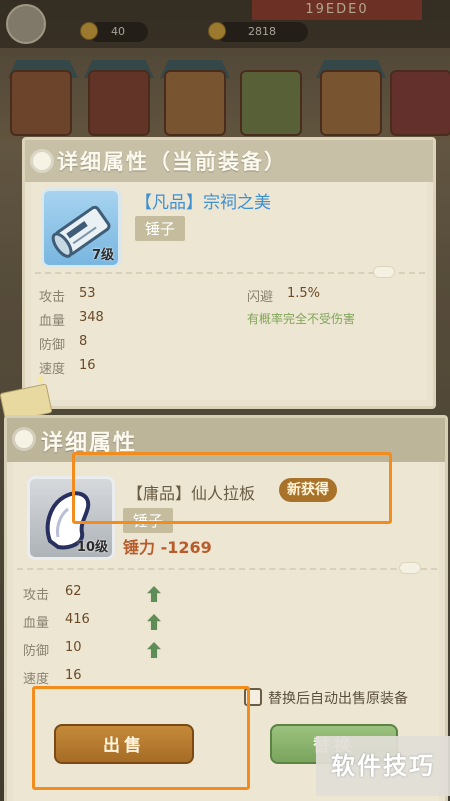  Describe the element at coordinates (160, 228) in the screenshot. I see `current-item-type-tag: 锤子` at that location.